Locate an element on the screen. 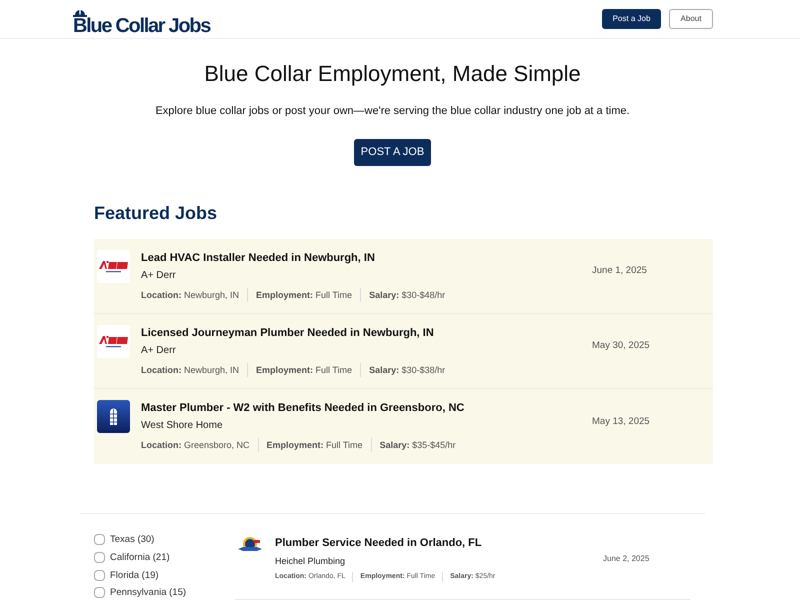 The width and height of the screenshot is (800, 600). job-title-link: Master Plumber - W2 with Benefits Needed in Greensboro, NC is located at coordinates (366, 408).